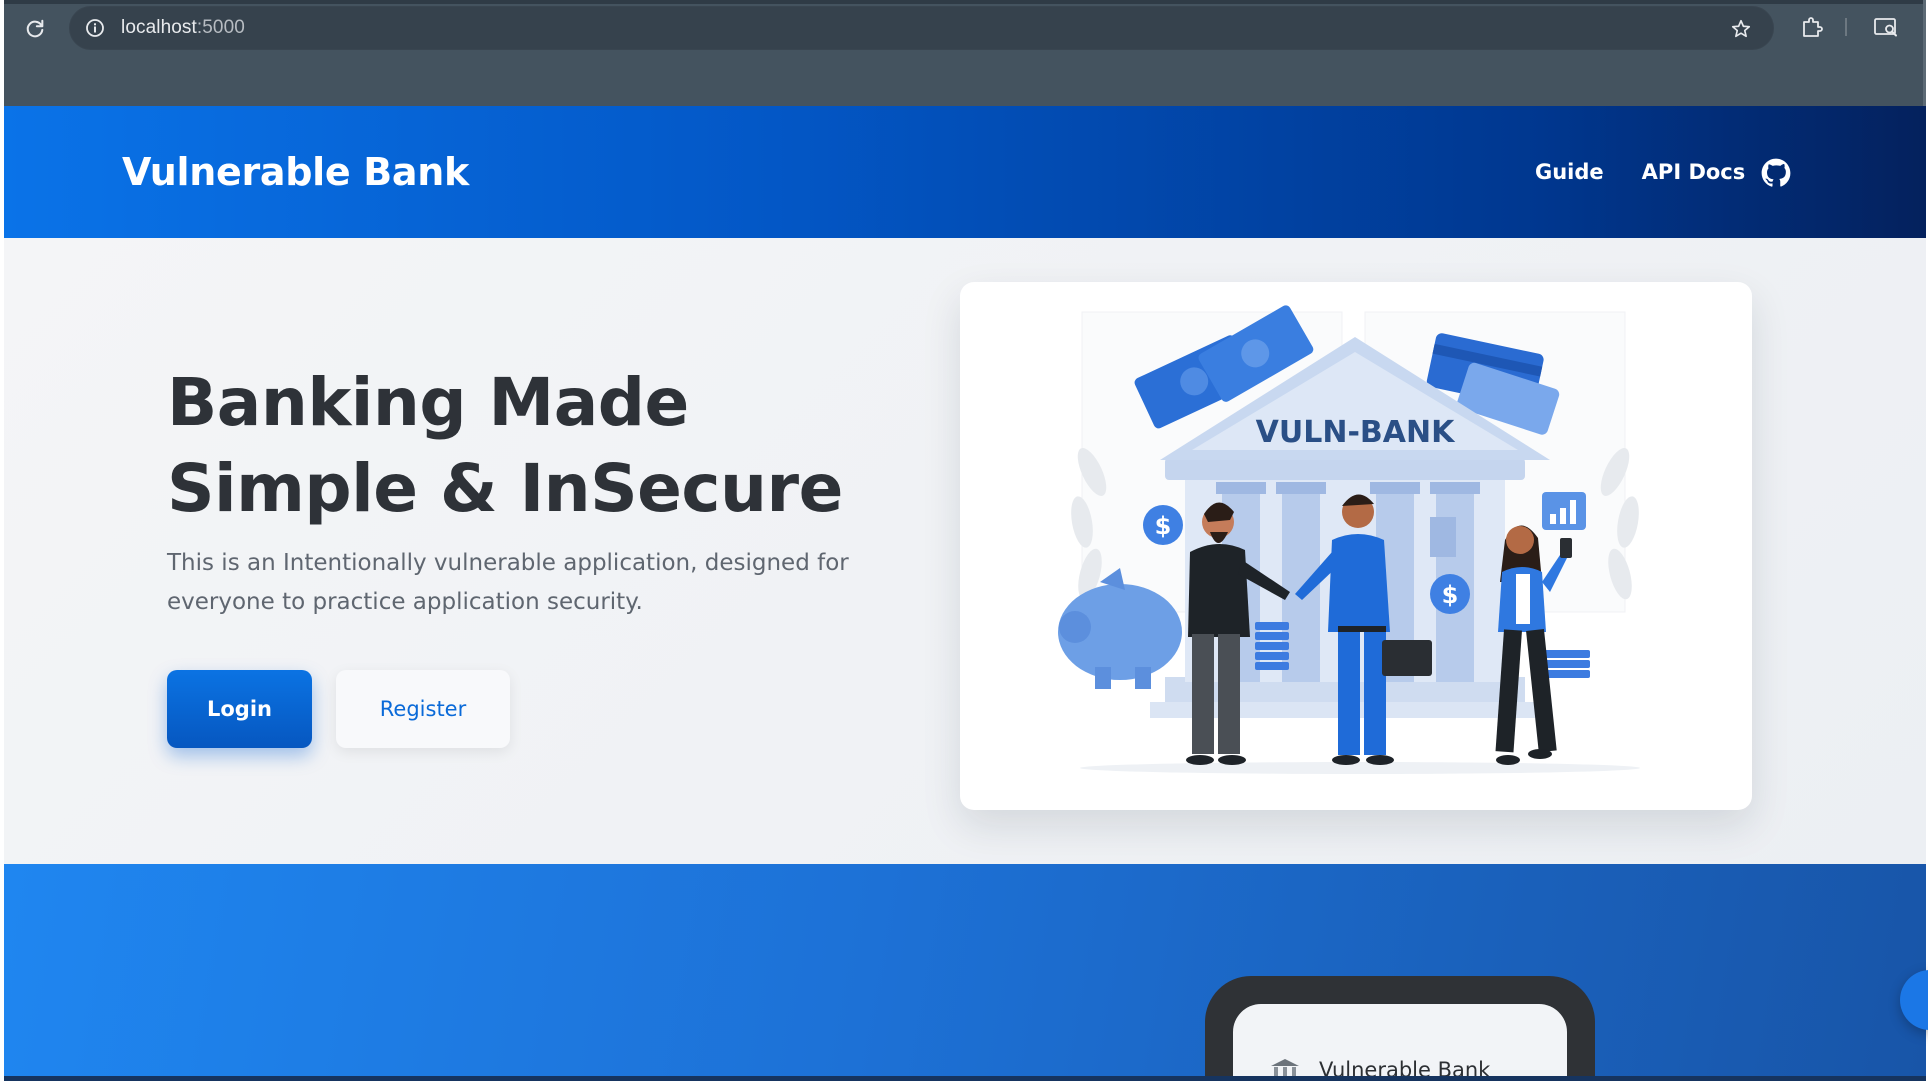 This screenshot has height=1088, width=1928. Describe the element at coordinates (1812, 27) in the screenshot. I see `extensions-icon` at that location.